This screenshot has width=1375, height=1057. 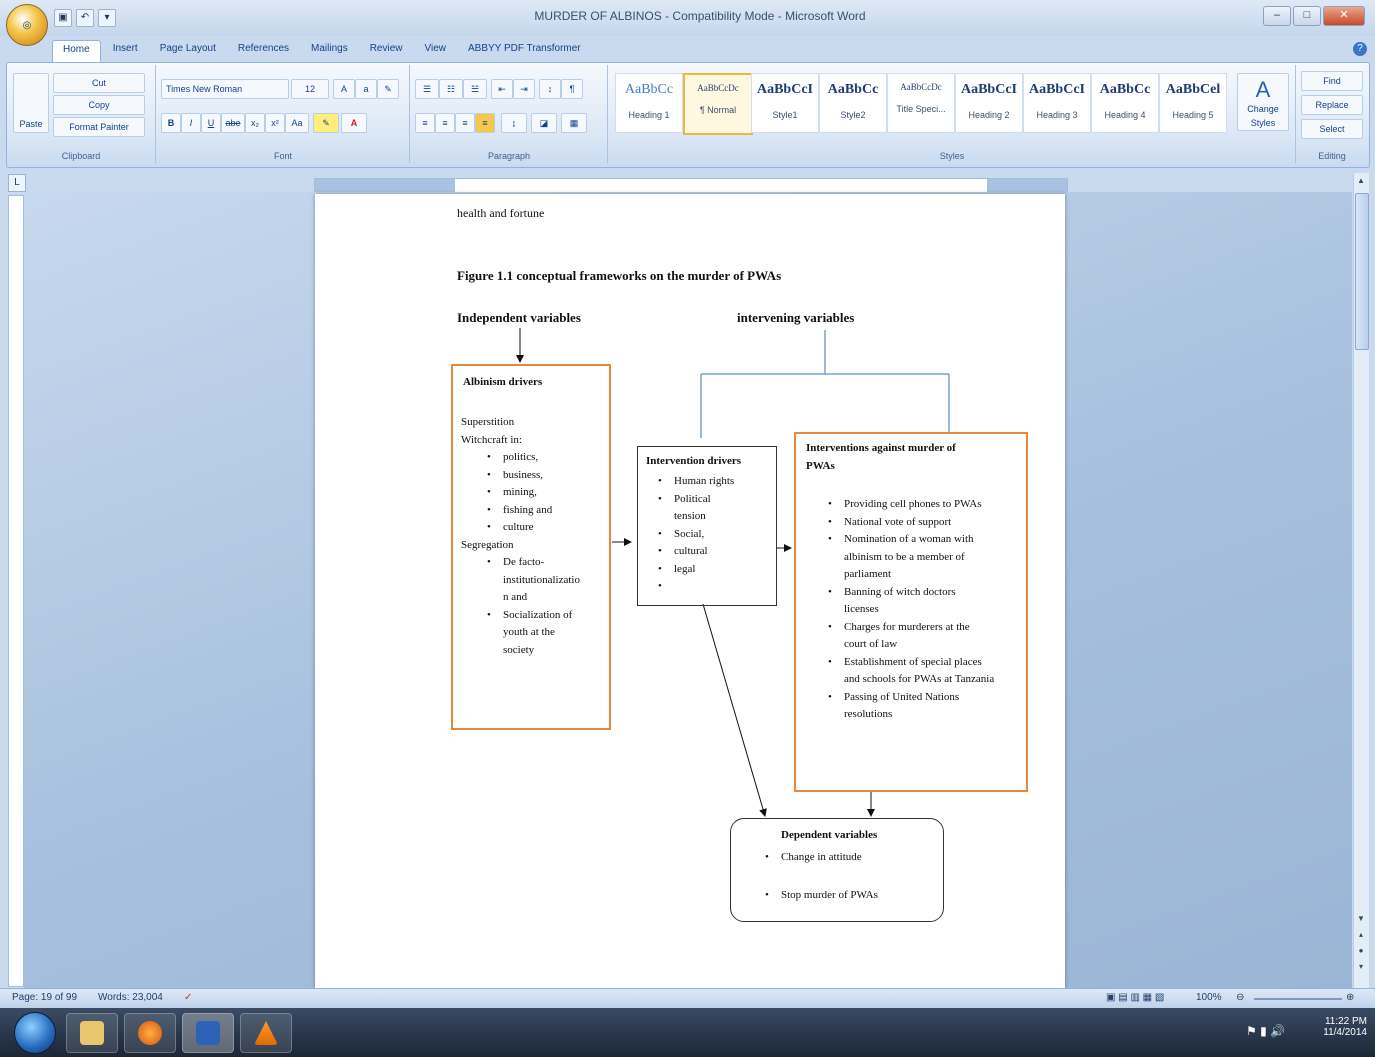 I want to click on grow-font-icon: A, so click(x=344, y=89).